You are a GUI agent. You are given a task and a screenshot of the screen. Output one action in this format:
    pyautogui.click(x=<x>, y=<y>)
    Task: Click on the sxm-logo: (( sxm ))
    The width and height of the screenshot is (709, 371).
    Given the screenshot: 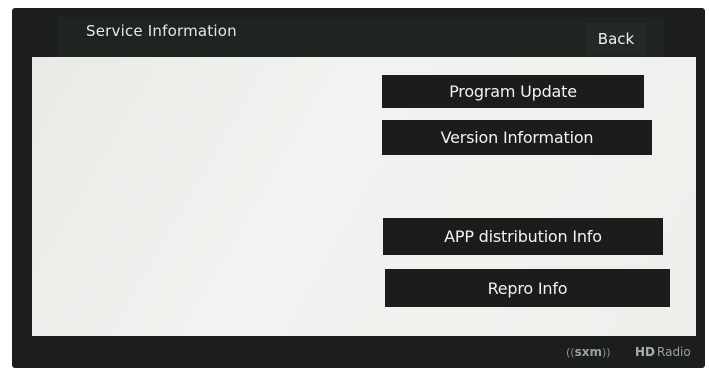 What is the action you would take?
    pyautogui.click(x=588, y=352)
    